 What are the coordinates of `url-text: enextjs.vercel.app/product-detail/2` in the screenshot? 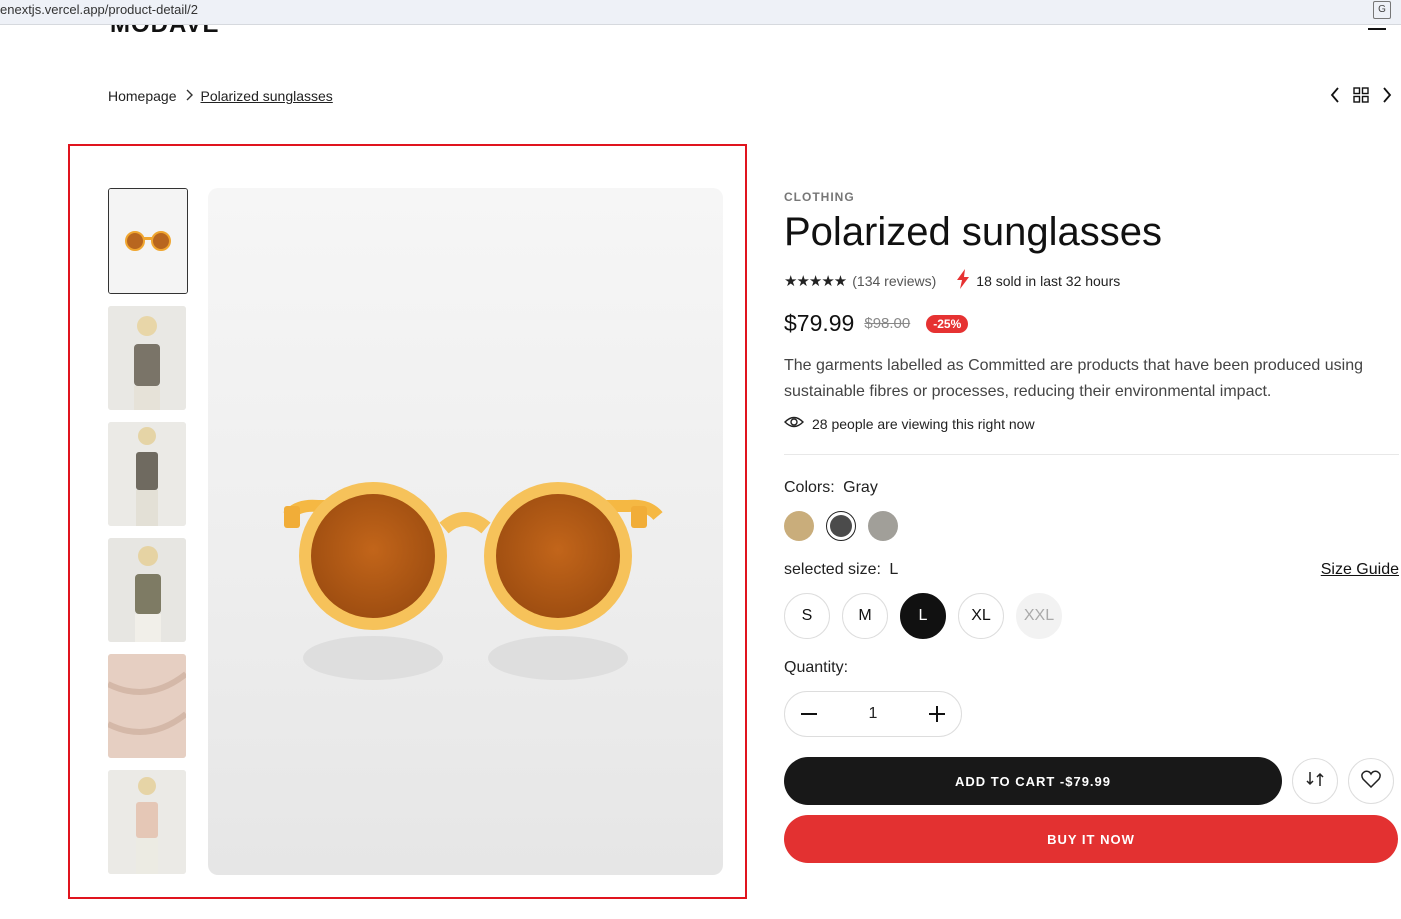 It's located at (99, 9).